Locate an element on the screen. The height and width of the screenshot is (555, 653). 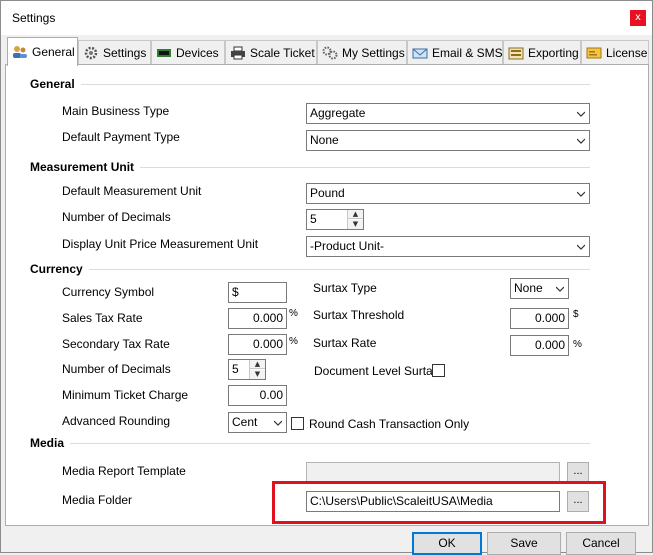
highlight-box is located at coordinates (439, 502).